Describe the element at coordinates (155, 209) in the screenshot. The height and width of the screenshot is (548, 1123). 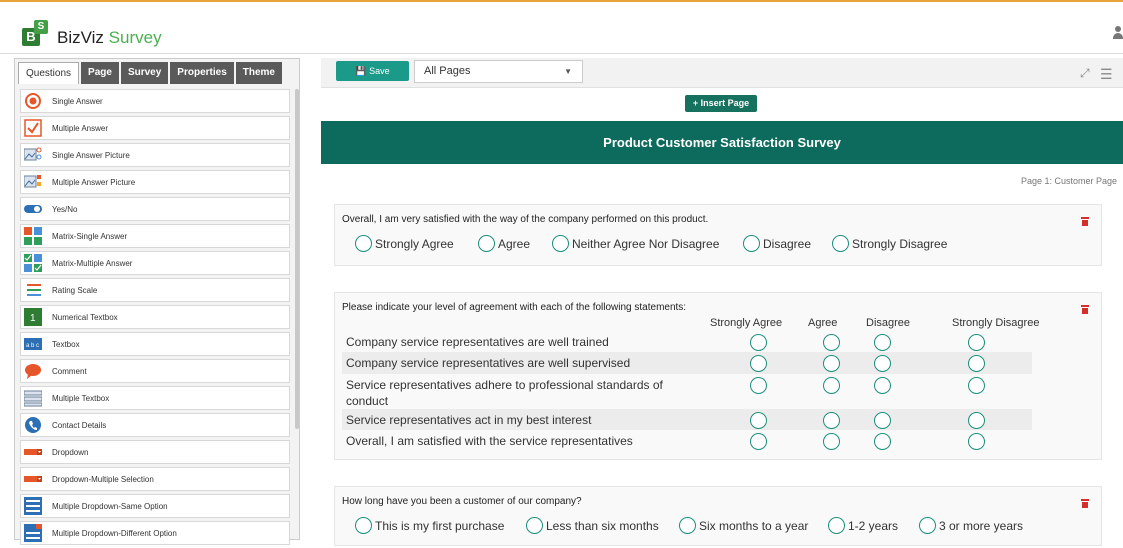
I see `question-type-item: Yes/No` at that location.